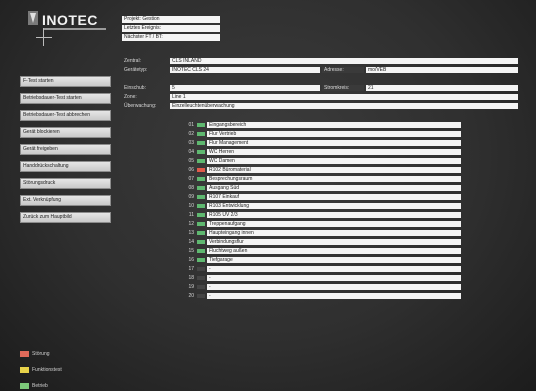 The image size is (536, 391). I want to click on legend-function-test-label: Funktionstest, so click(47, 370).